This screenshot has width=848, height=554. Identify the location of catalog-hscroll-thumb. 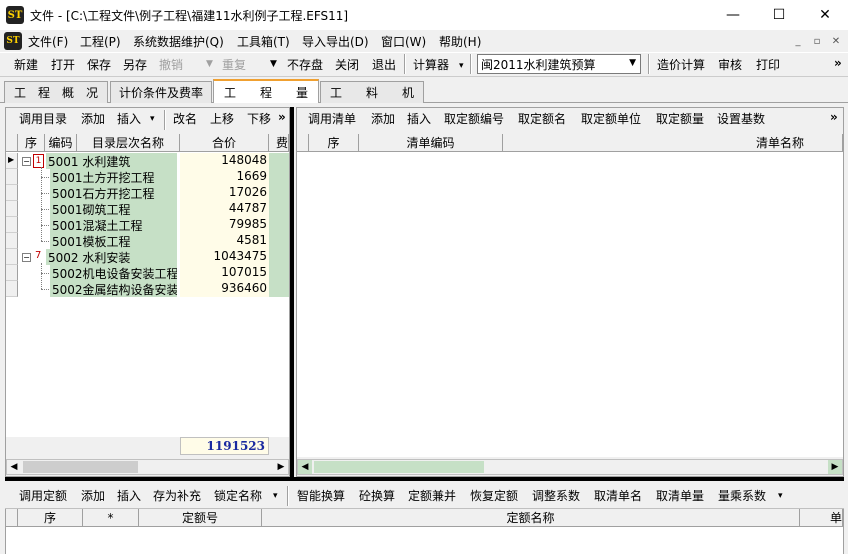
(80, 467).